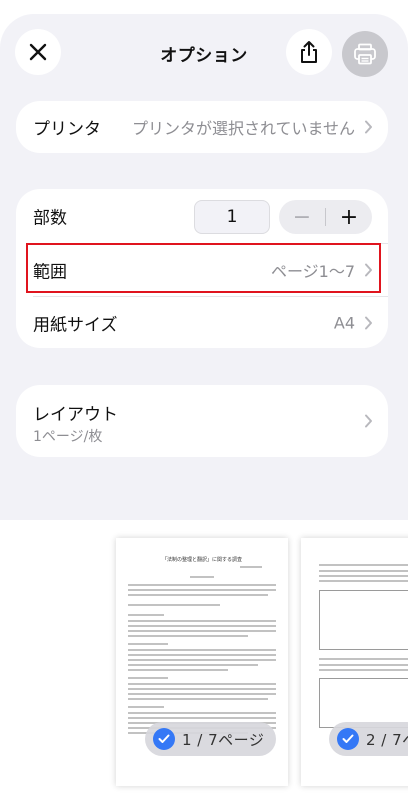 This screenshot has height=806, width=408. Describe the element at coordinates (223, 739) in the screenshot. I see `page-1-label: 1 / 7ページ` at that location.